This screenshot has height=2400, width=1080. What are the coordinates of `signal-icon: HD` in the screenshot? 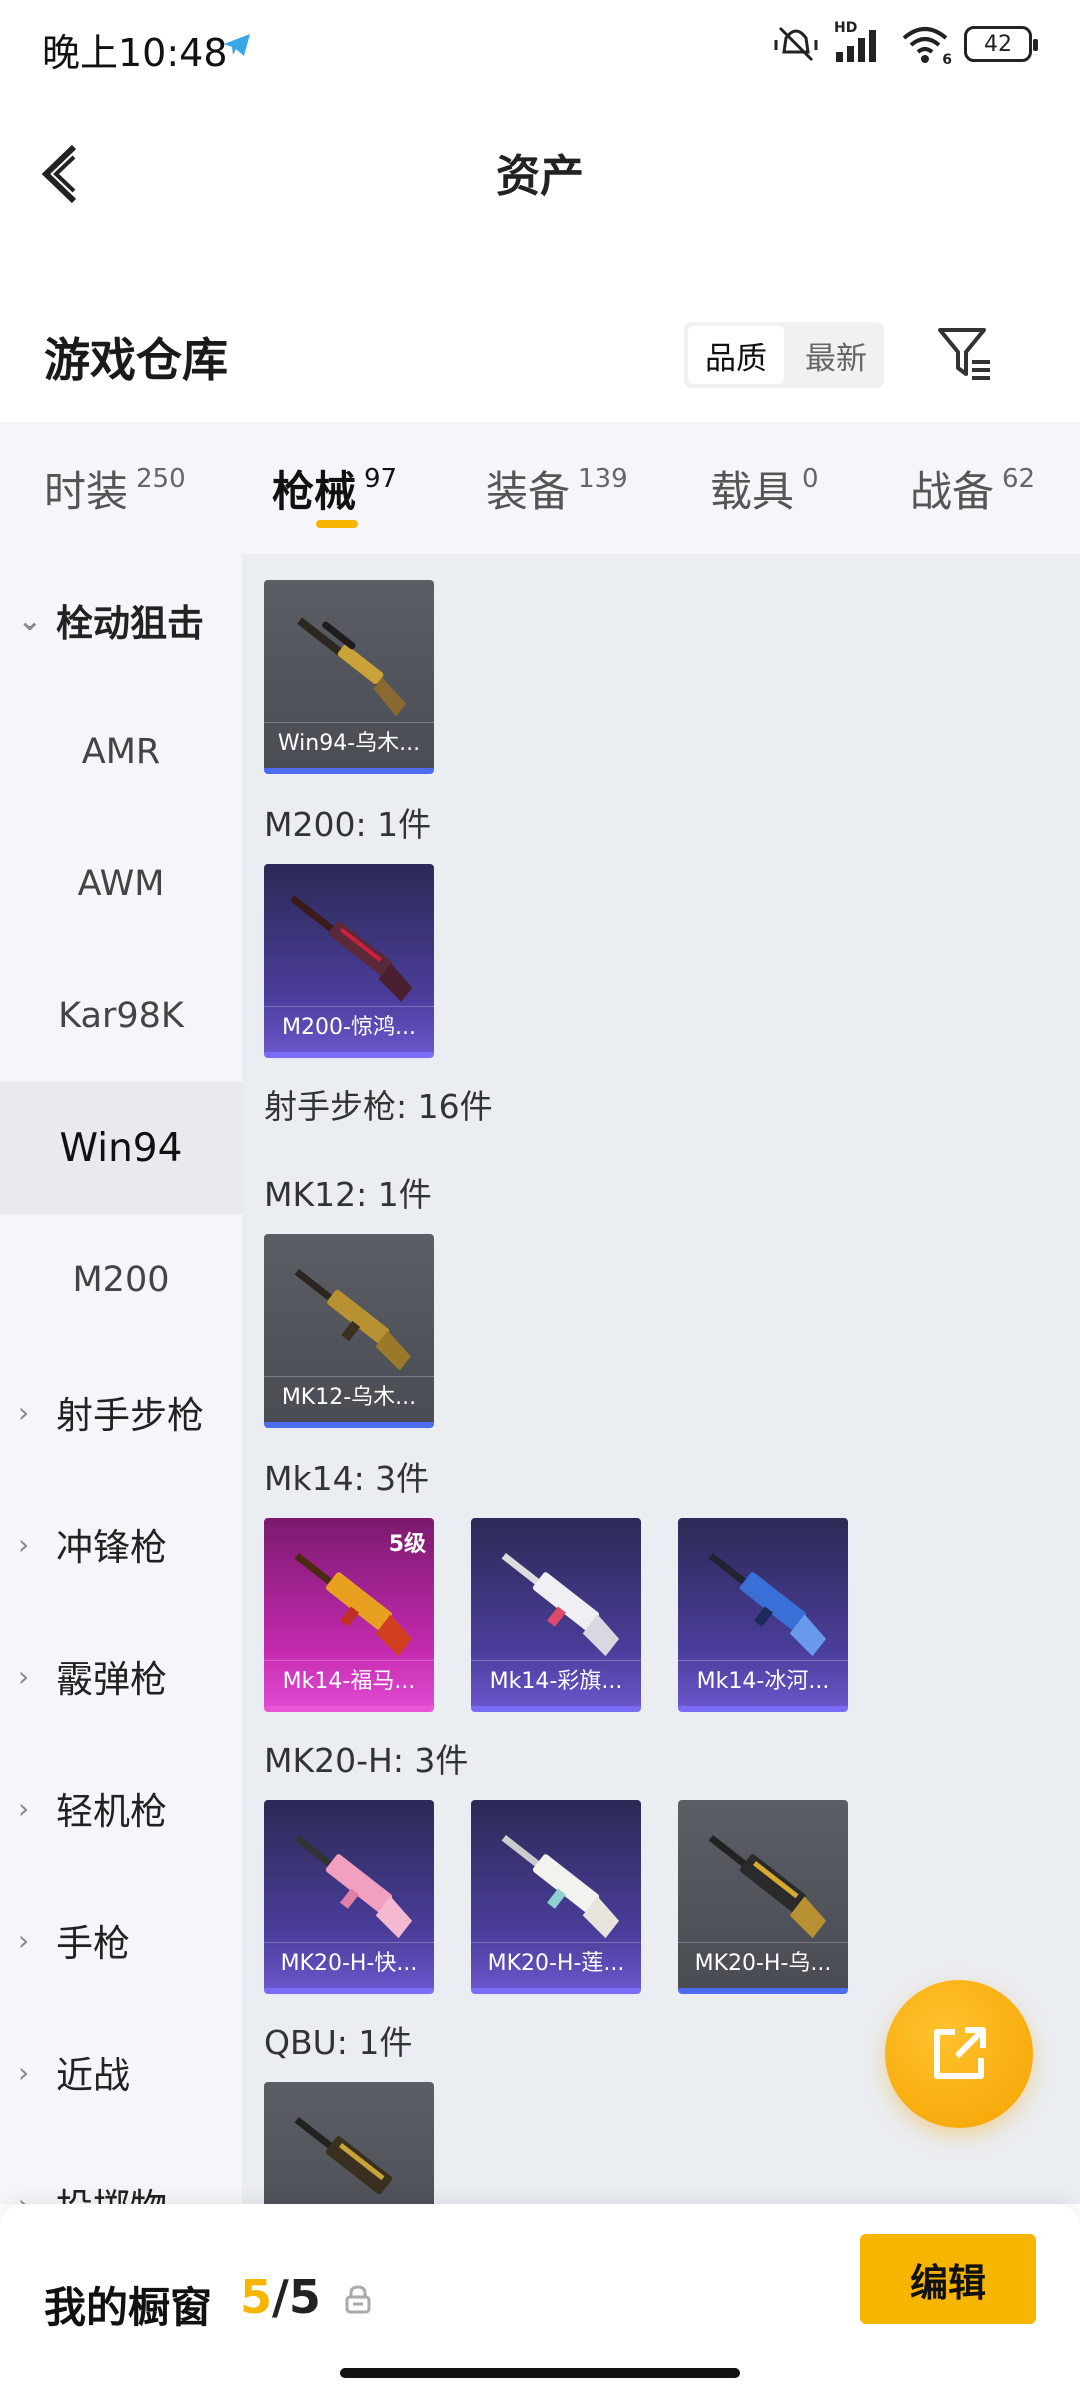 It's located at (859, 42).